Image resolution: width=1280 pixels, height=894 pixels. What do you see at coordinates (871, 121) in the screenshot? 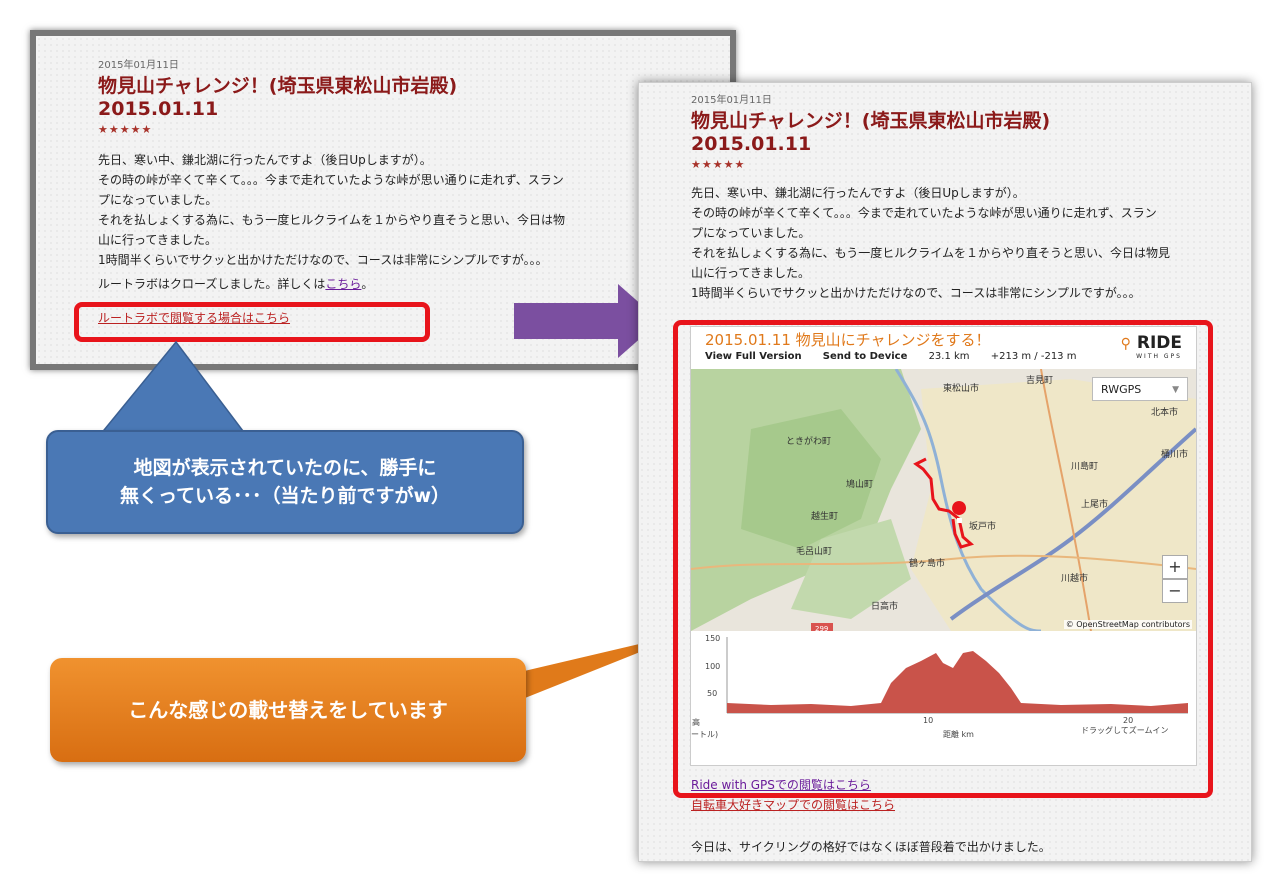
I see `post-title-line1: 物見山チャレンジ！(埼玉県東松山市岩殿)` at bounding box center [871, 121].